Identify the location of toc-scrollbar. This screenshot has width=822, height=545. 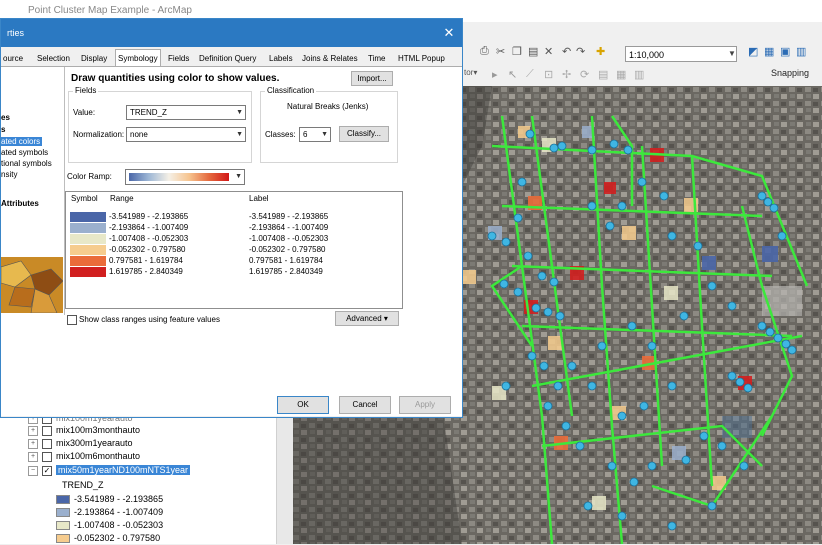
(284, 472).